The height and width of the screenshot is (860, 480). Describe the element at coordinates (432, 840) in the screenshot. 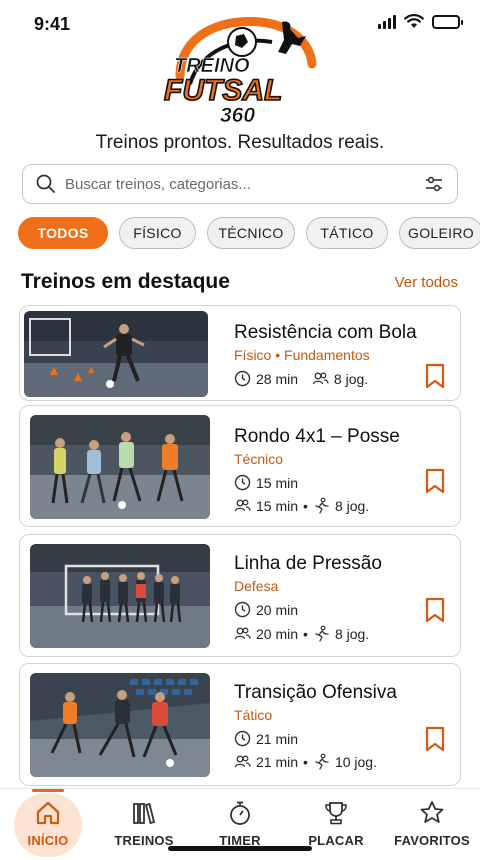

I see `nav-label: FAVORITOS` at that location.